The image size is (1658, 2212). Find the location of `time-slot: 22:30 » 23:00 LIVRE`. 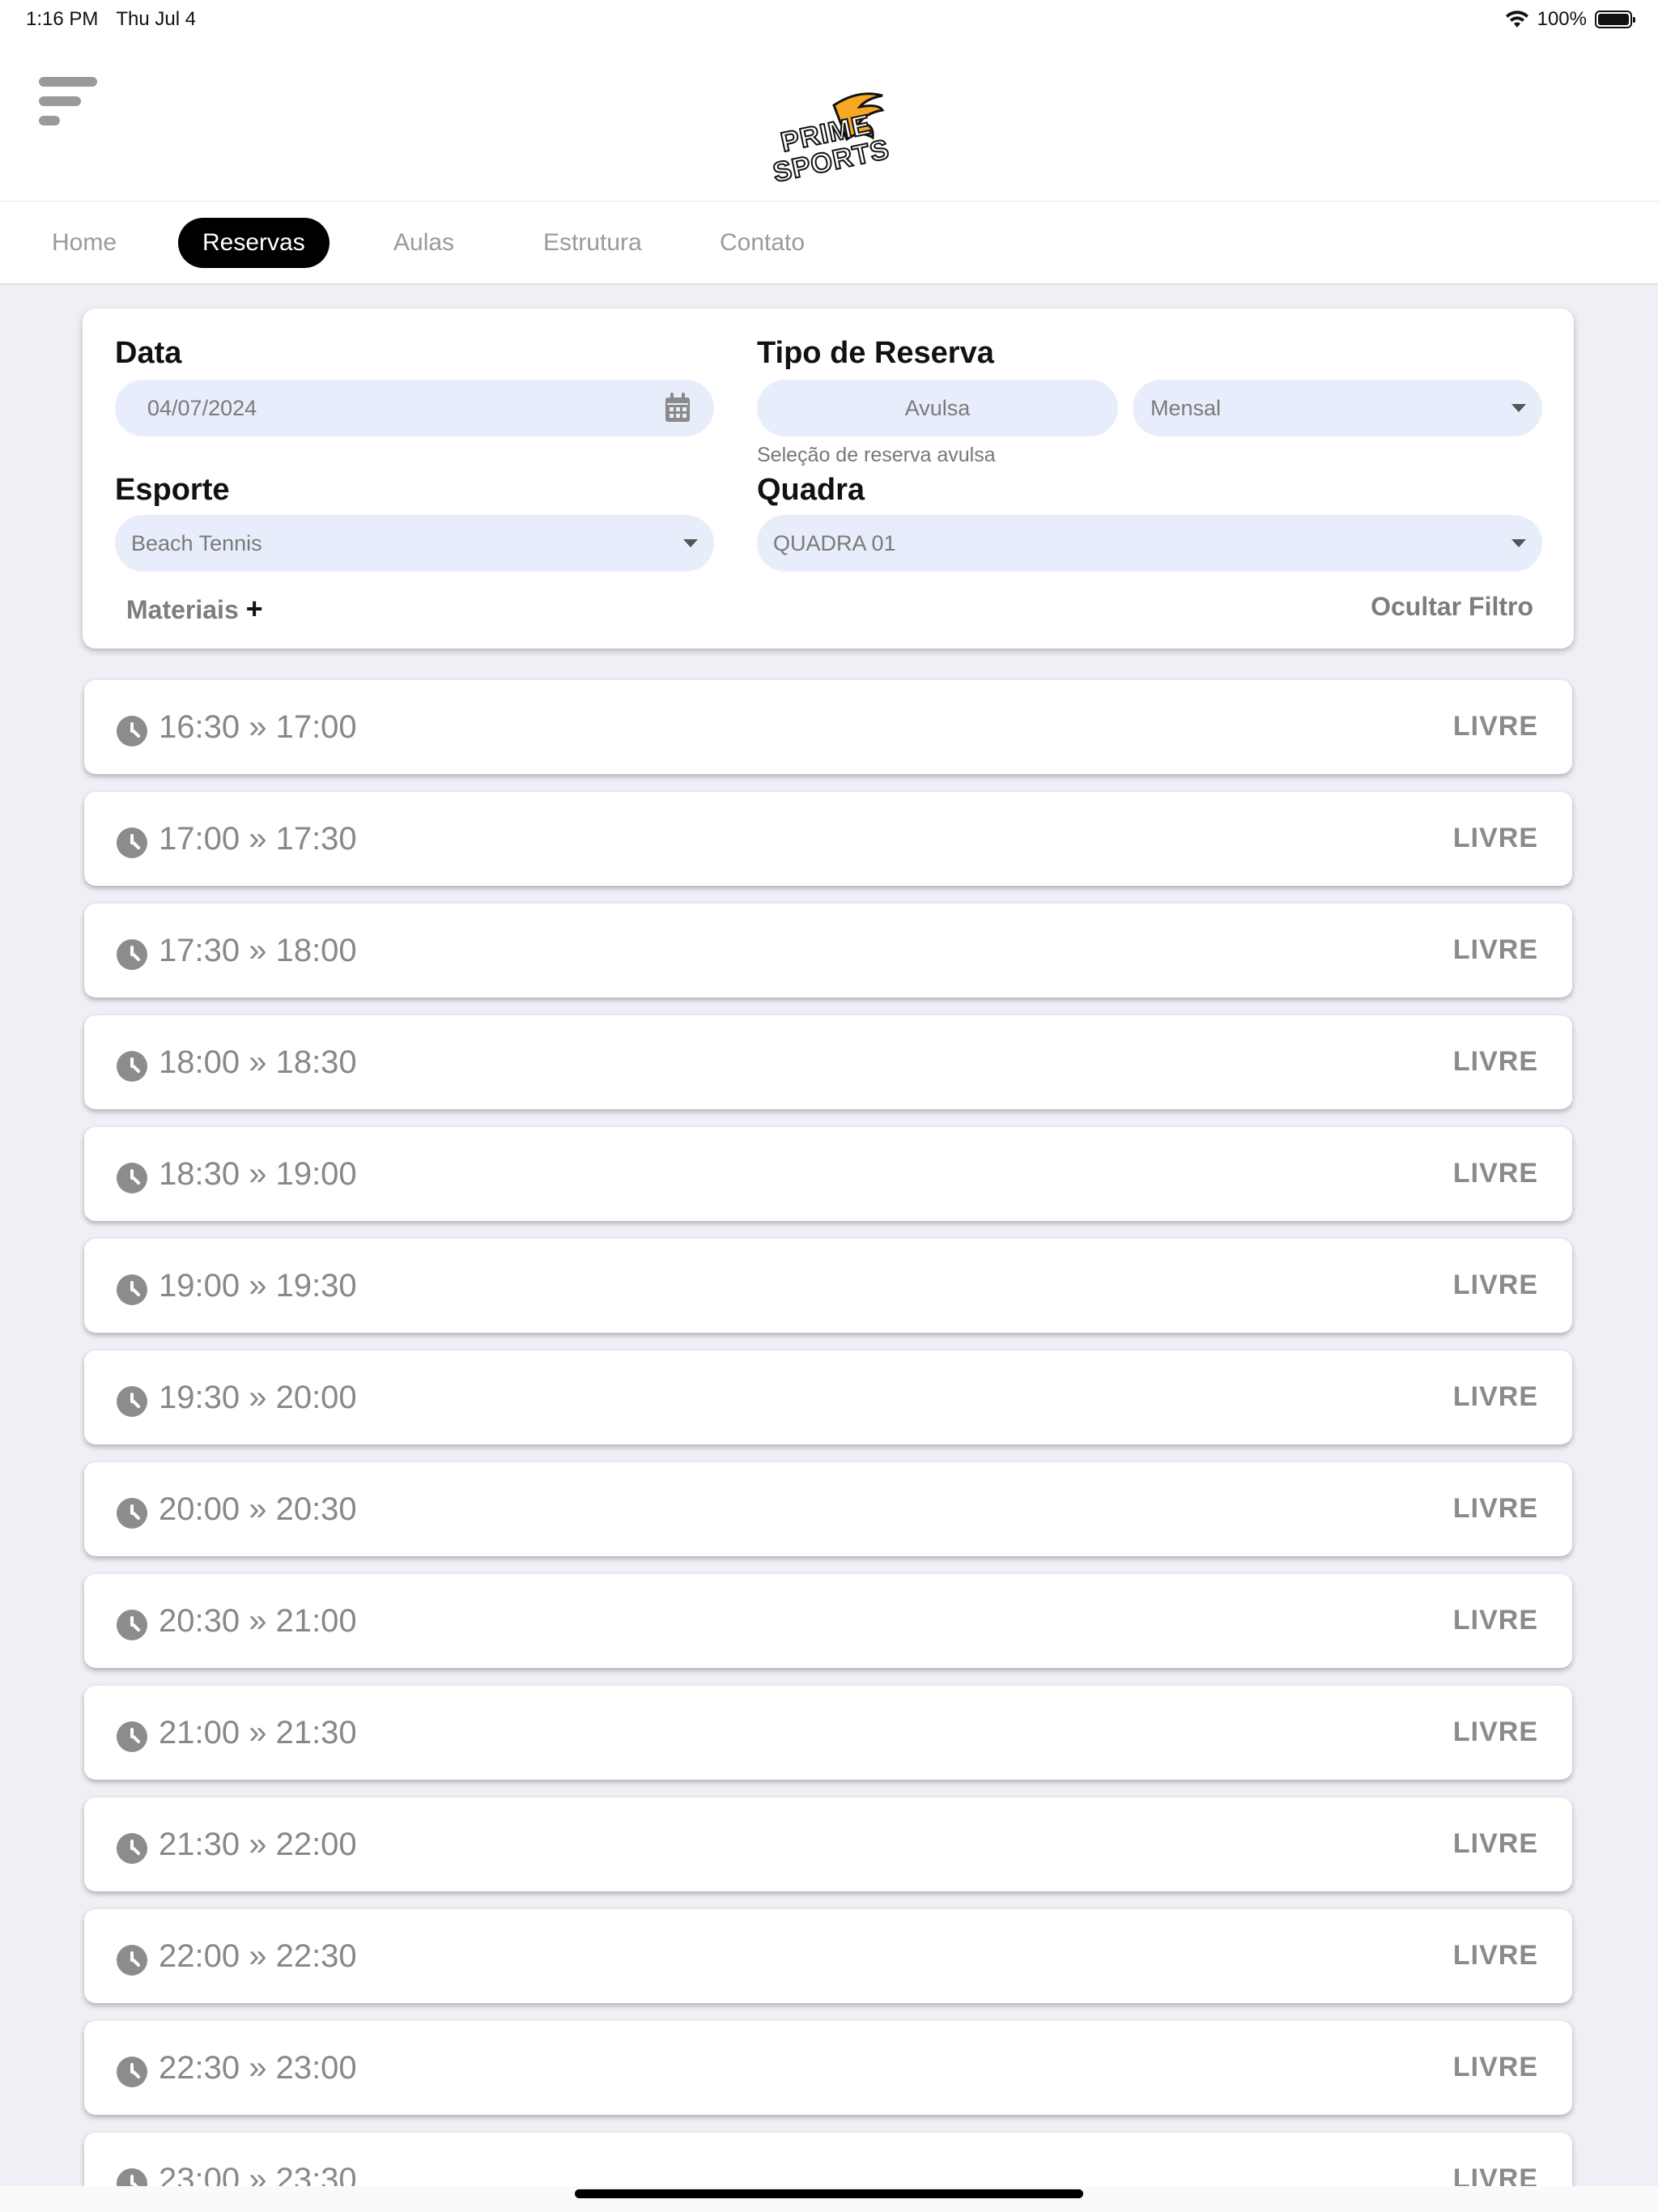

time-slot: 22:30 » 23:00 LIVRE is located at coordinates (828, 2068).